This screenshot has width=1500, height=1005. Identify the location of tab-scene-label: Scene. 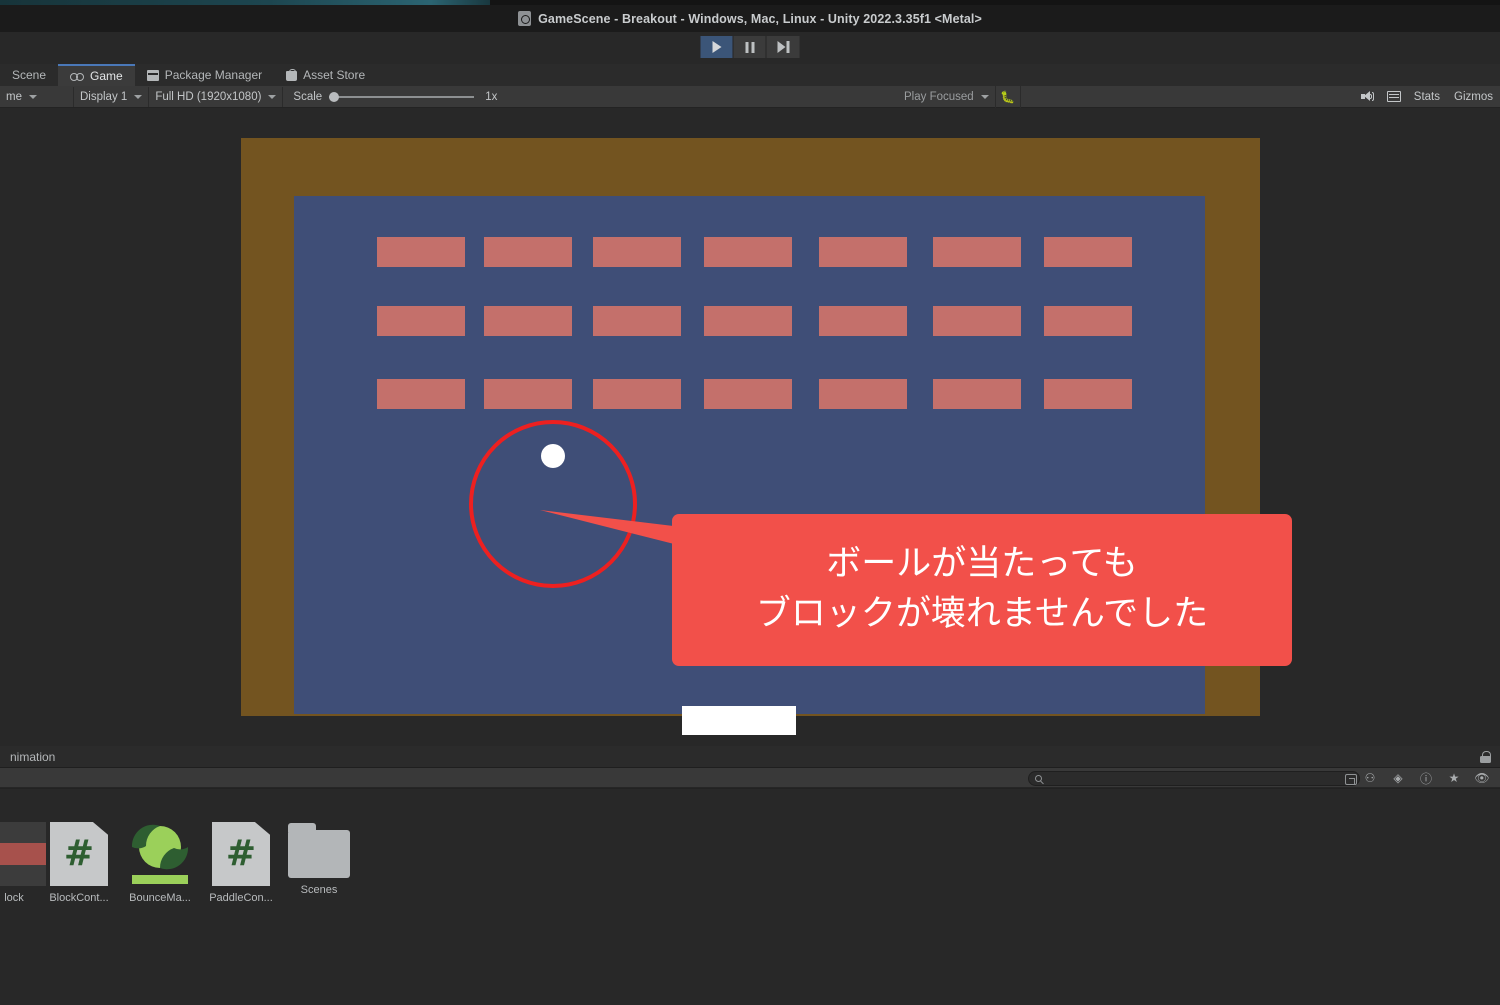
(29, 75).